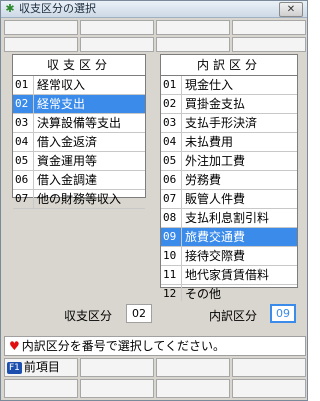 Image resolution: width=320 pixels, height=401 pixels. What do you see at coordinates (67, 161) in the screenshot?
I see `income-category-item-label: 資金運用等` at bounding box center [67, 161].